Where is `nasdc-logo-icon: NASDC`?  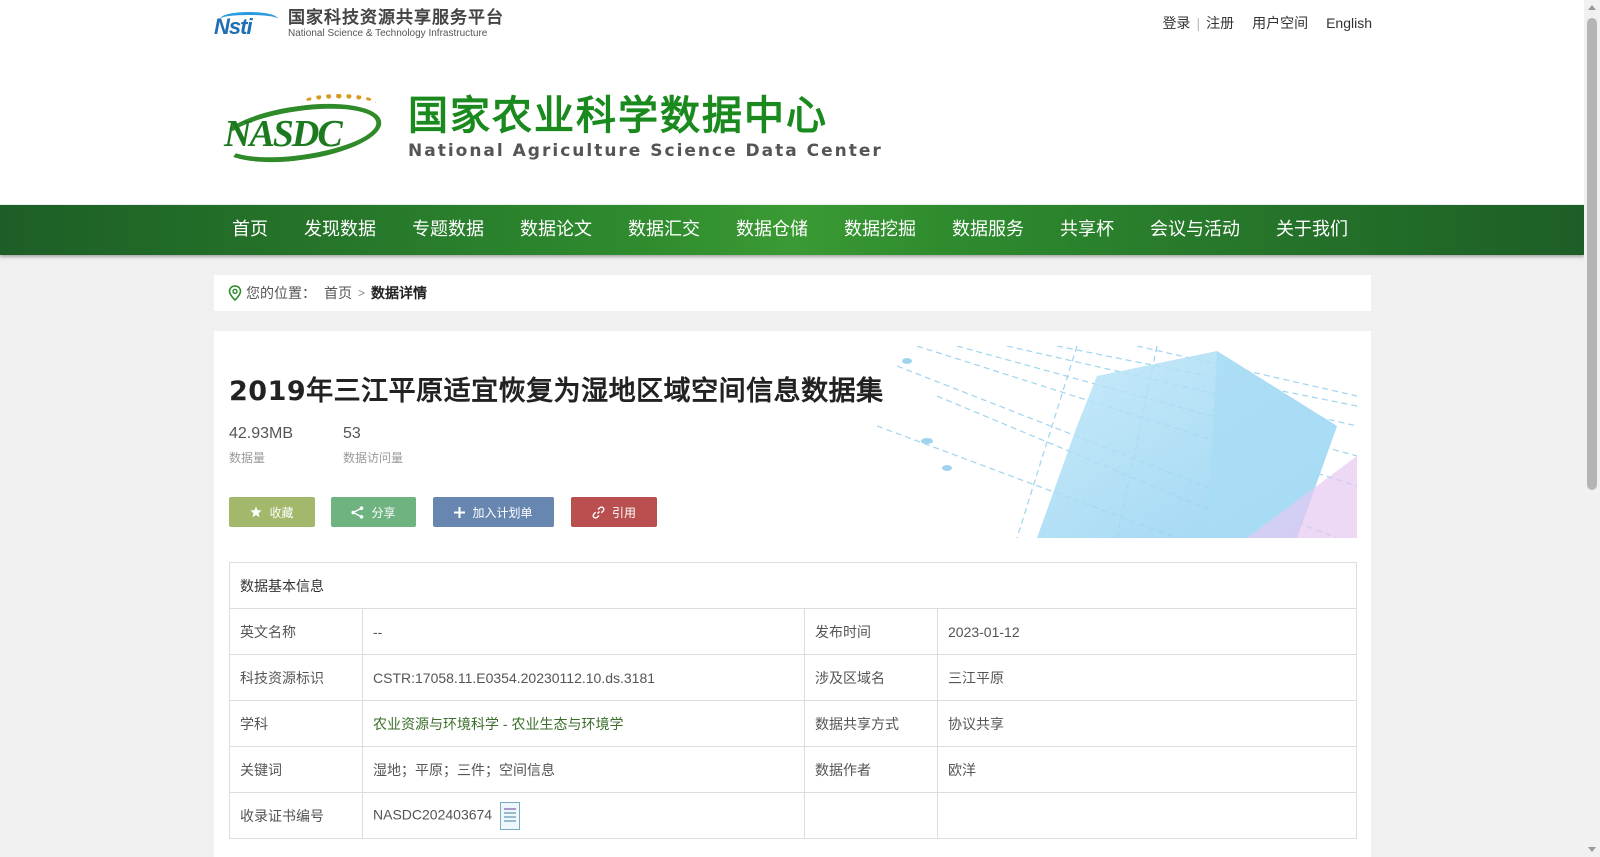 nasdc-logo-icon: NASDC is located at coordinates (300, 132).